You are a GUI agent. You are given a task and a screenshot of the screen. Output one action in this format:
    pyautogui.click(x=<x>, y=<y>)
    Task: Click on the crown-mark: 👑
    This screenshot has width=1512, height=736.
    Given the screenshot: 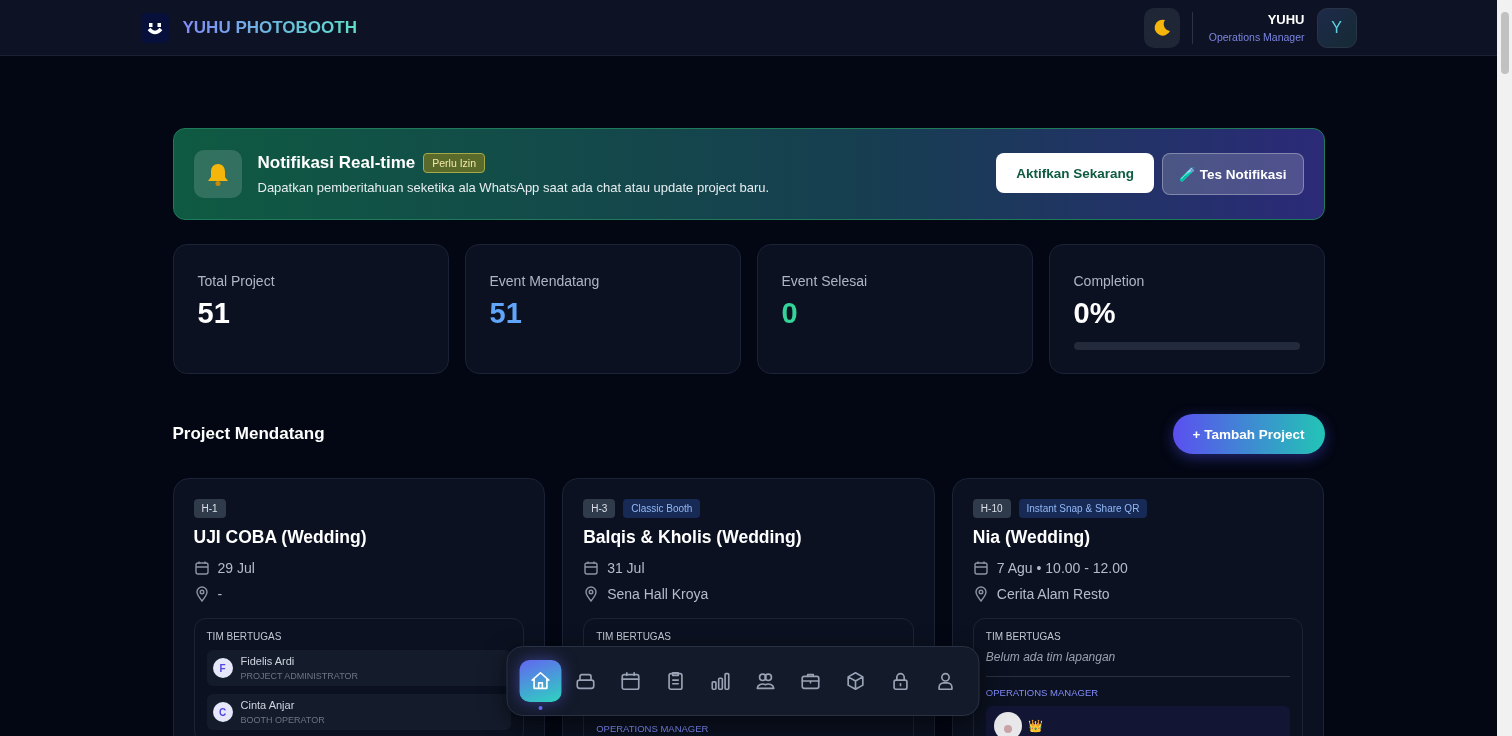 What is the action you would take?
    pyautogui.click(x=1035, y=726)
    